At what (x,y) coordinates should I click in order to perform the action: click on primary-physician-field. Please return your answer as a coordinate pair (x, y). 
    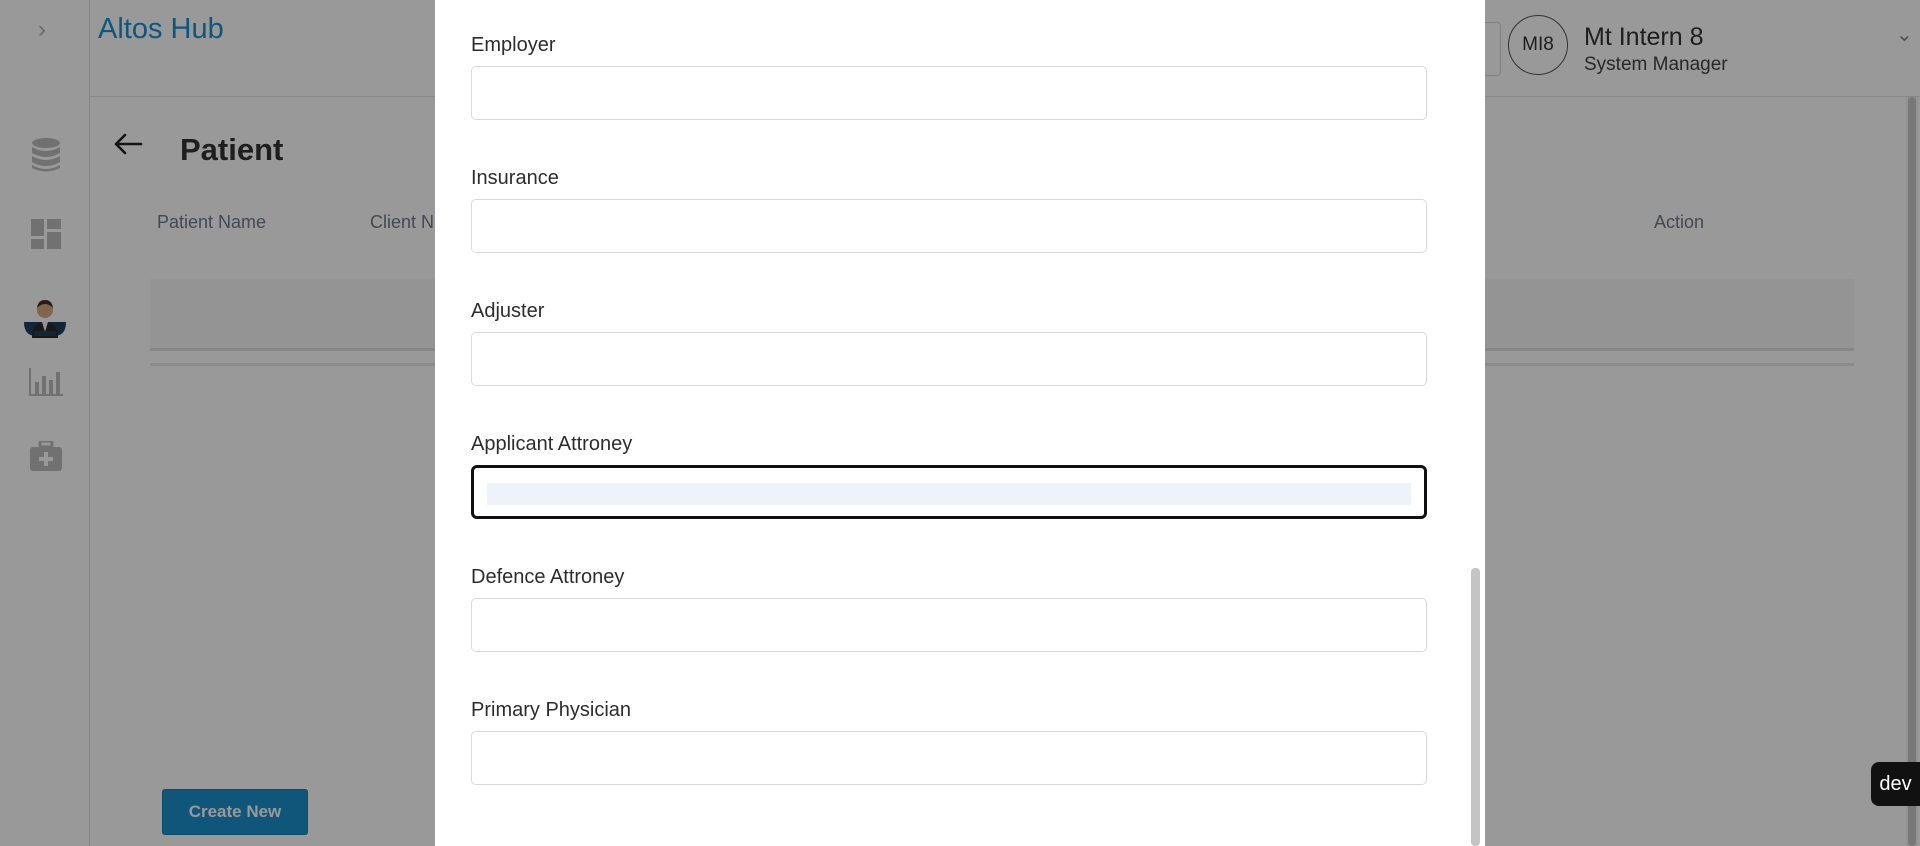
    Looking at the image, I should click on (949, 758).